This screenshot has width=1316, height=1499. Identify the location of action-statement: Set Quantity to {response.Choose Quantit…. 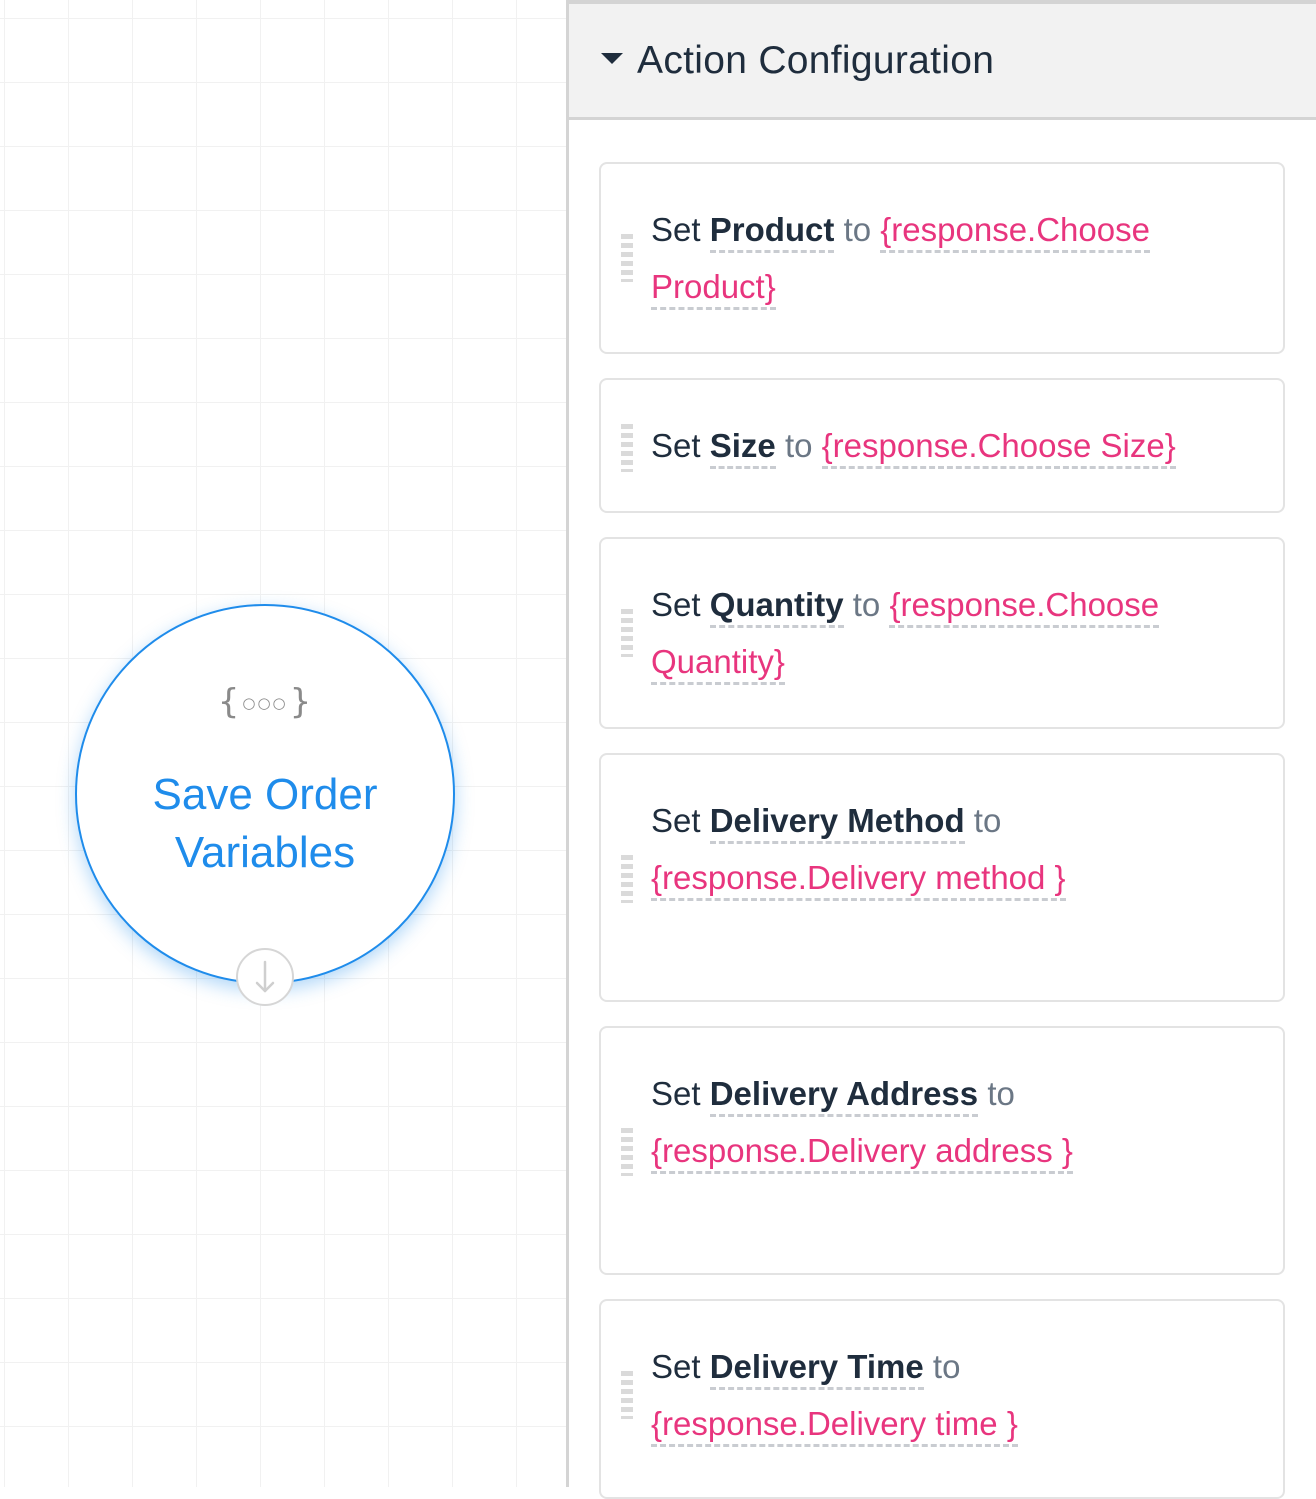
(932, 633).